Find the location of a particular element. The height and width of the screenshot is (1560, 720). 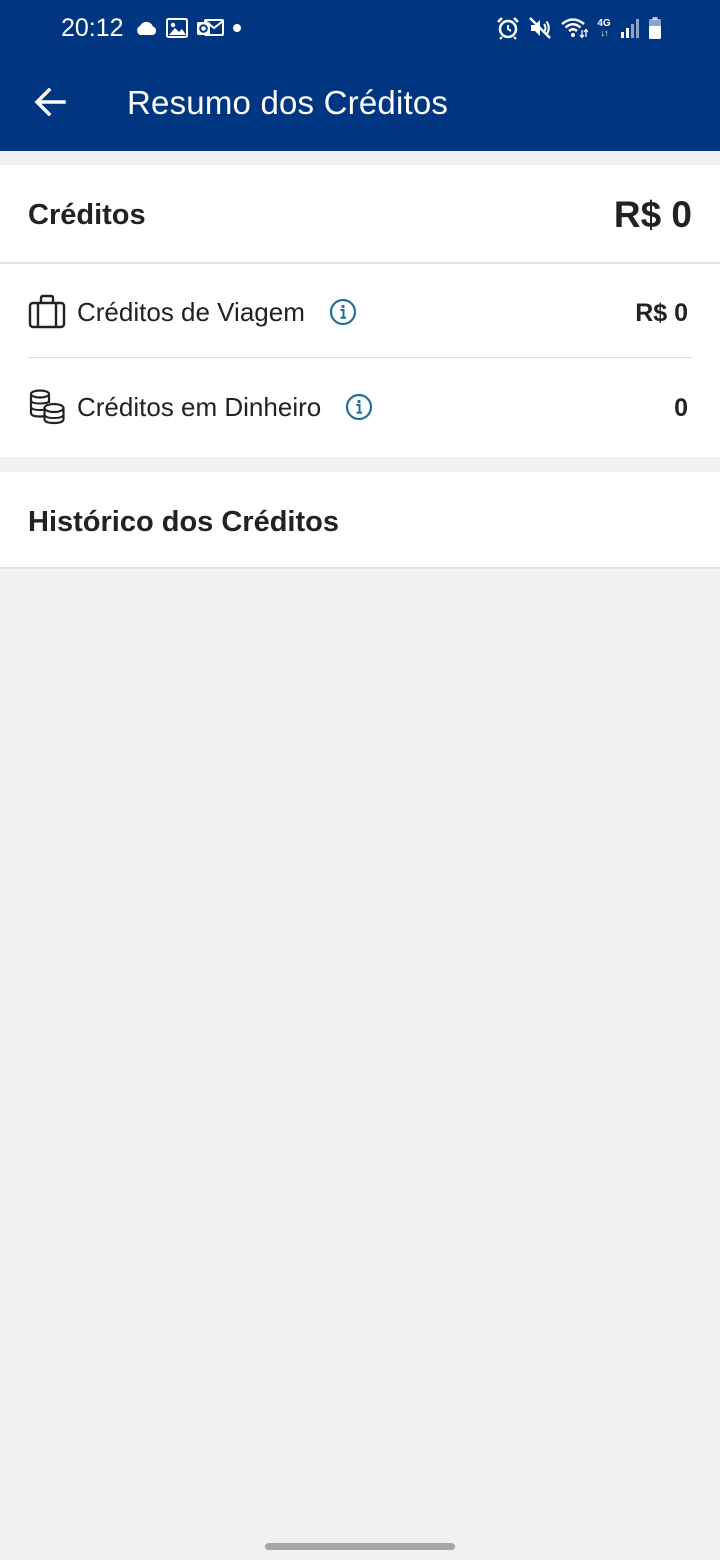

cash-credits-value: 0 is located at coordinates (681, 408).